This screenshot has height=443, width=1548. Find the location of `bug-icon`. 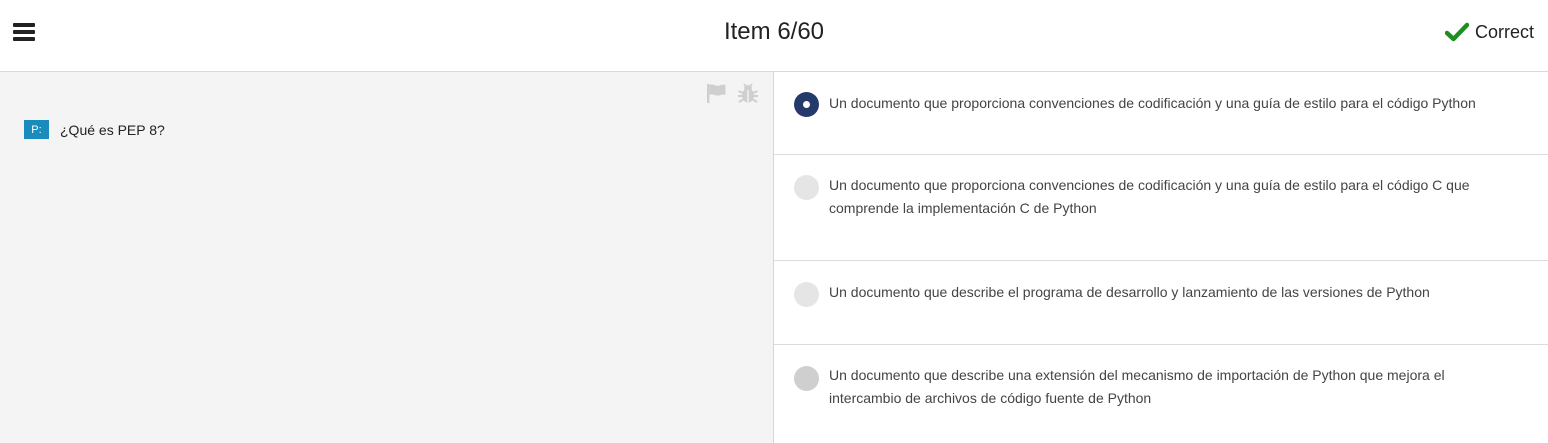

bug-icon is located at coordinates (748, 93).